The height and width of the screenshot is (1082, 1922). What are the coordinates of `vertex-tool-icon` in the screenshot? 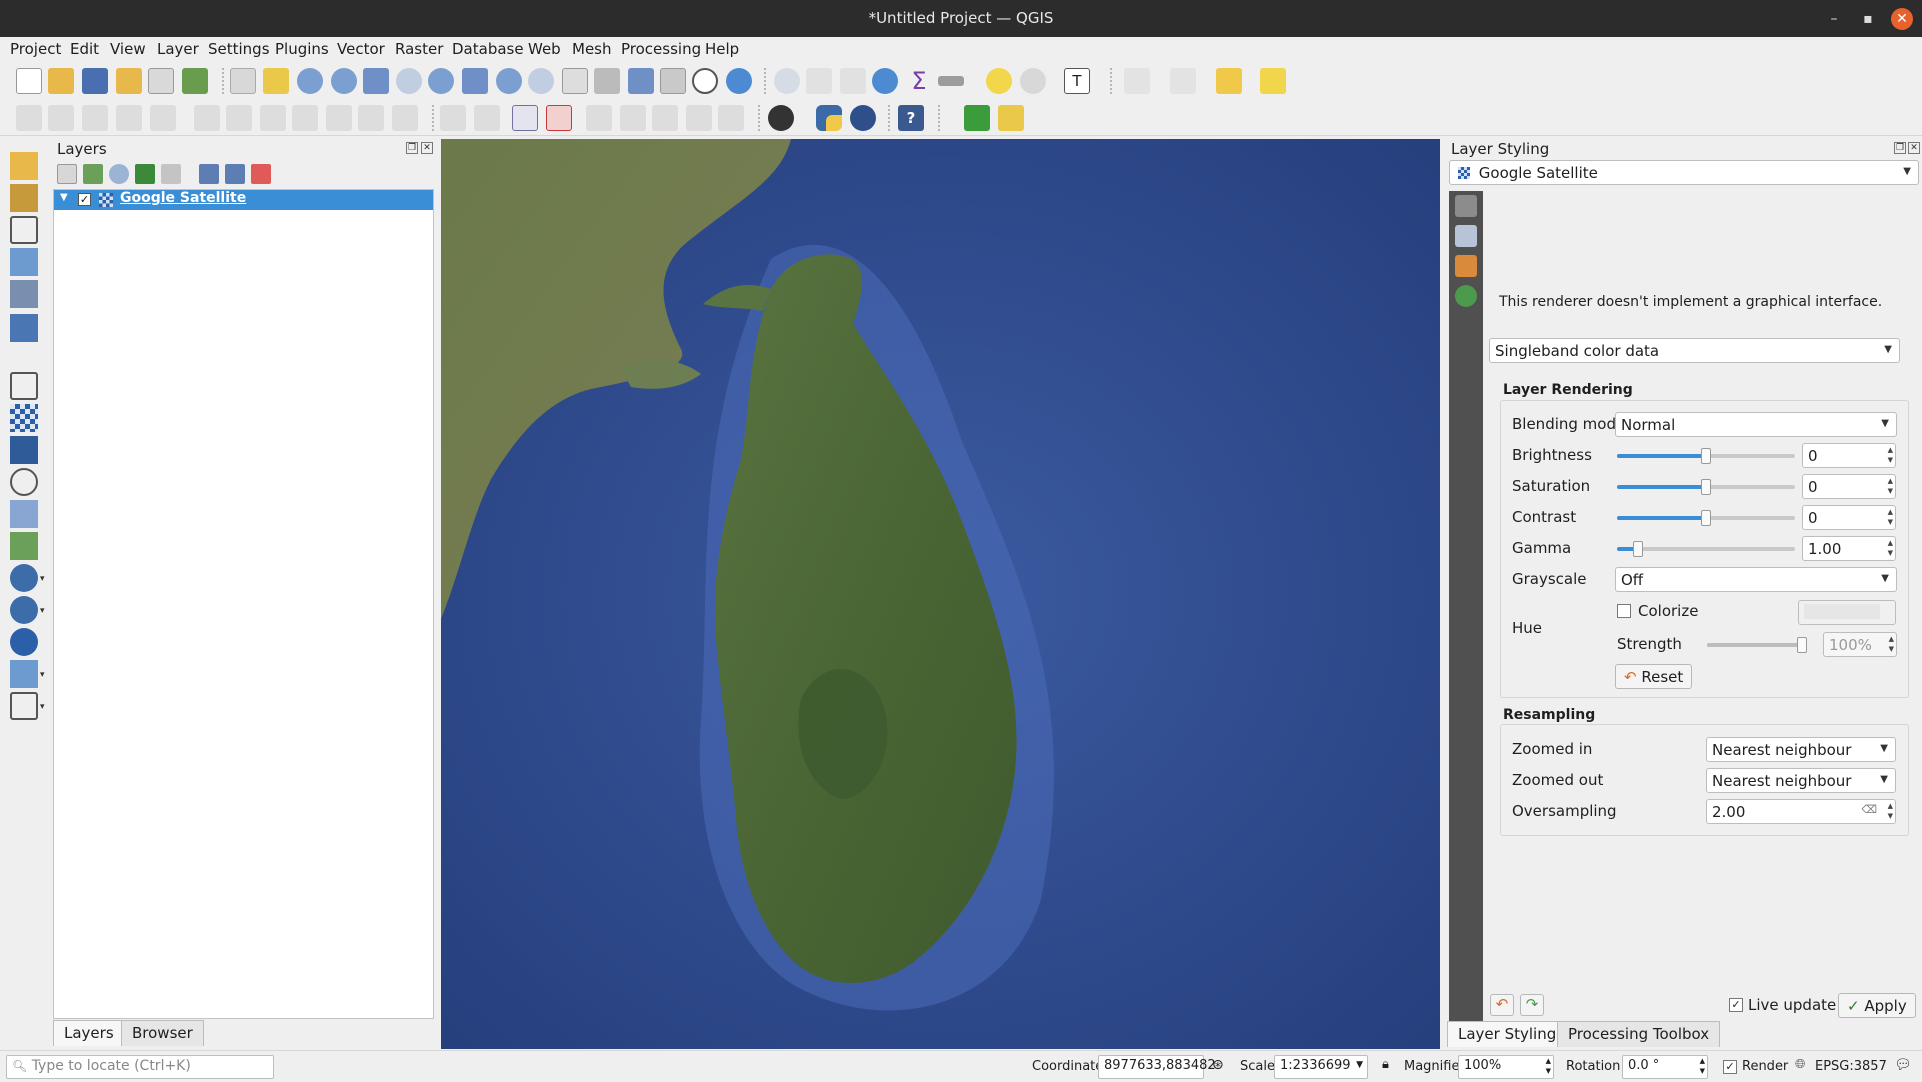 It's located at (163, 118).